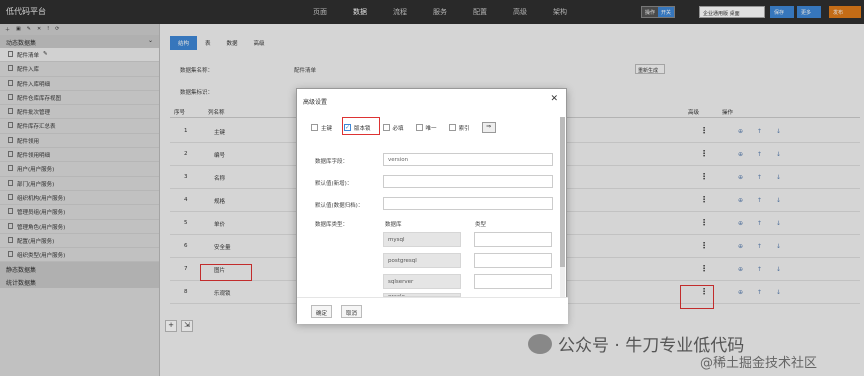  What do you see at coordinates (322, 311) in the screenshot?
I see `ok-button: 确定` at bounding box center [322, 311].